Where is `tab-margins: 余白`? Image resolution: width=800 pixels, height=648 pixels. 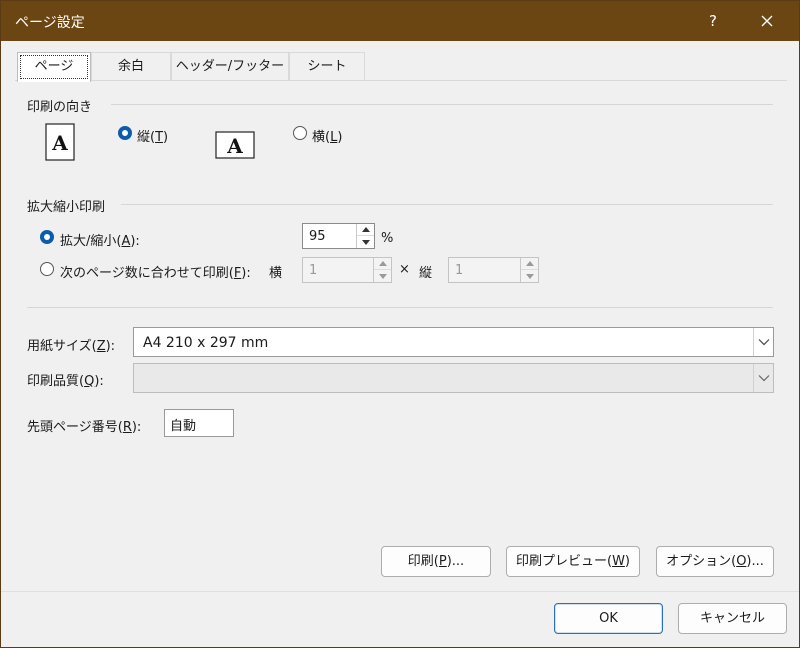 tab-margins: 余白 is located at coordinates (131, 66).